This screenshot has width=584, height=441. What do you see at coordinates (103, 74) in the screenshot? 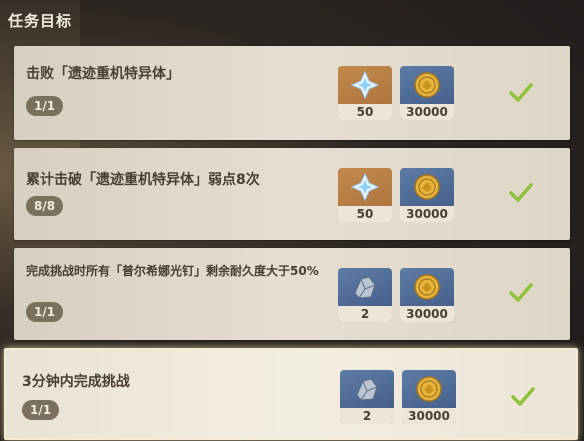
I see `task-title: 击败「遗迹重机特异体」` at bounding box center [103, 74].